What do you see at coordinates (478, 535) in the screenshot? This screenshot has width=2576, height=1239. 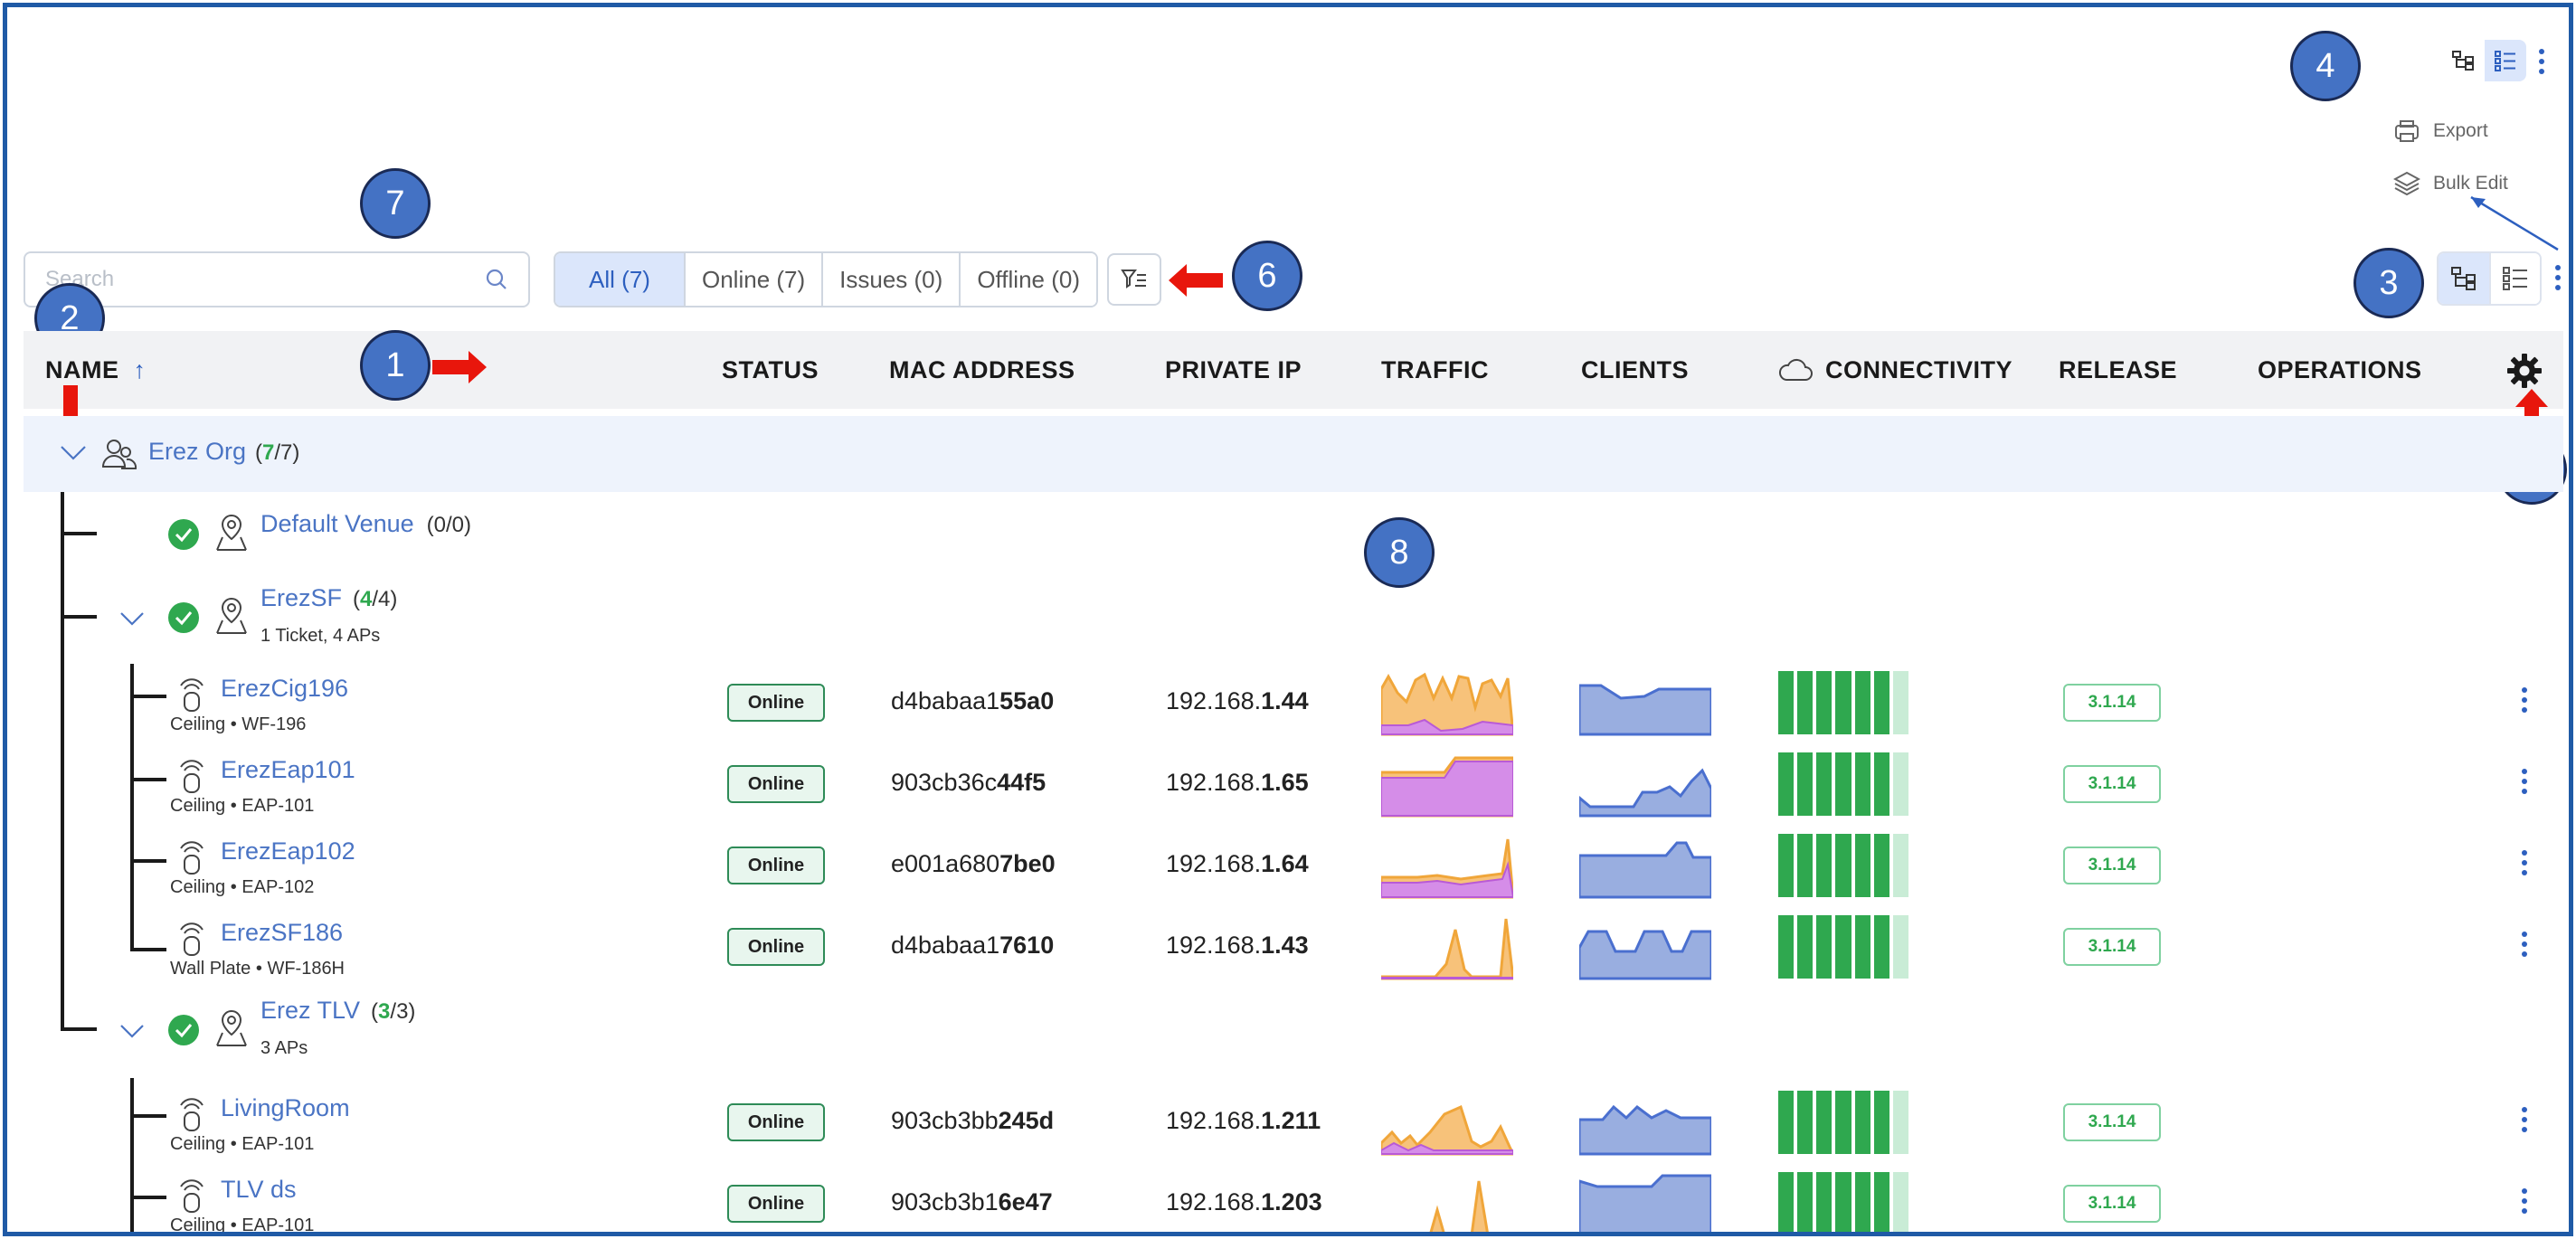 I see `venue-row: Default Venue (0/0)` at bounding box center [478, 535].